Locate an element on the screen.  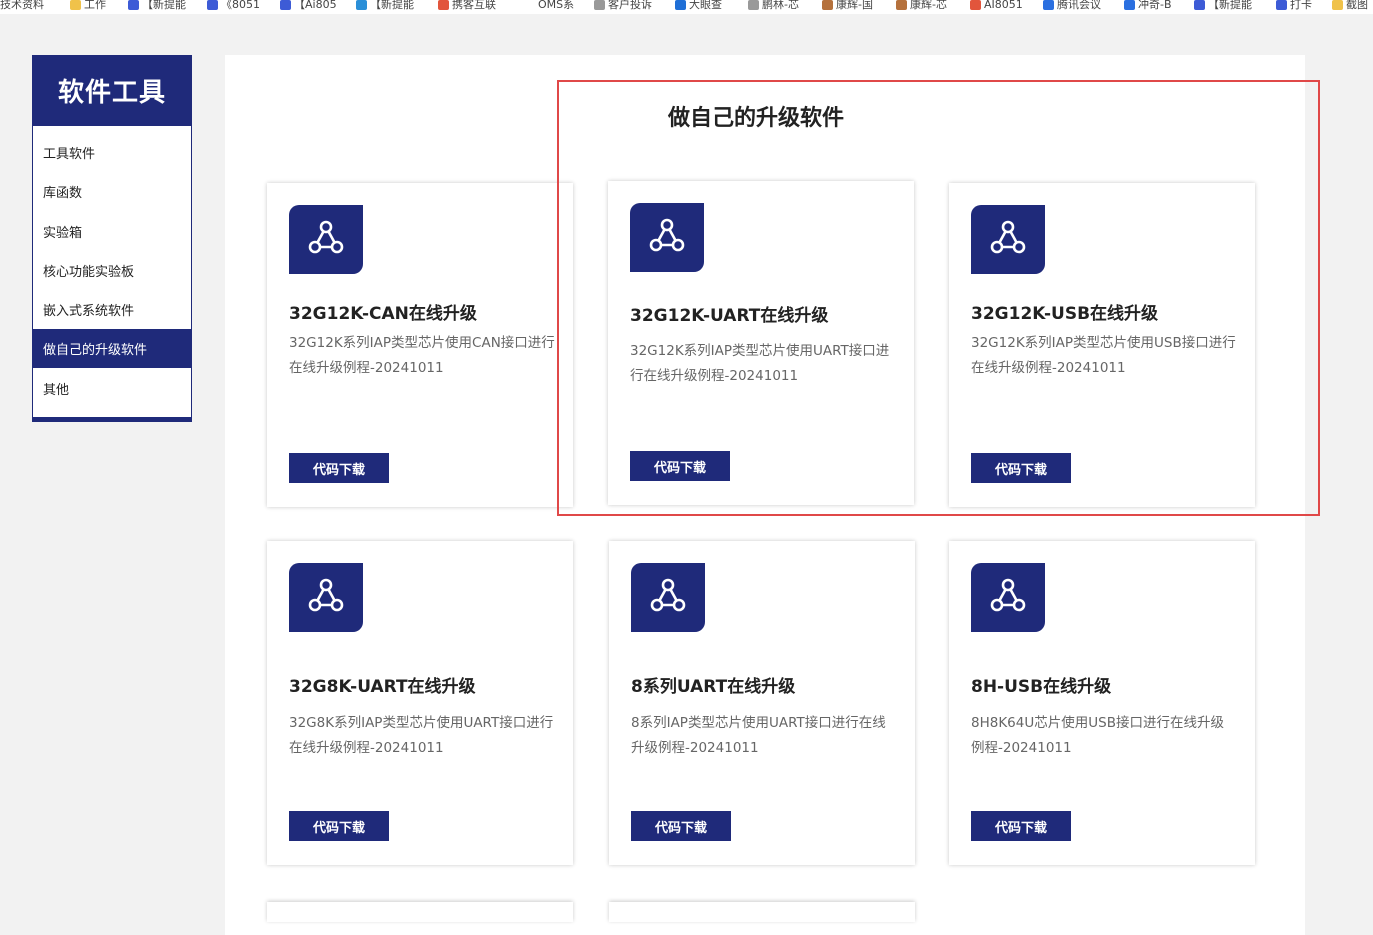
card-title: 32G8K-UART在线升级 is located at coordinates (382, 687).